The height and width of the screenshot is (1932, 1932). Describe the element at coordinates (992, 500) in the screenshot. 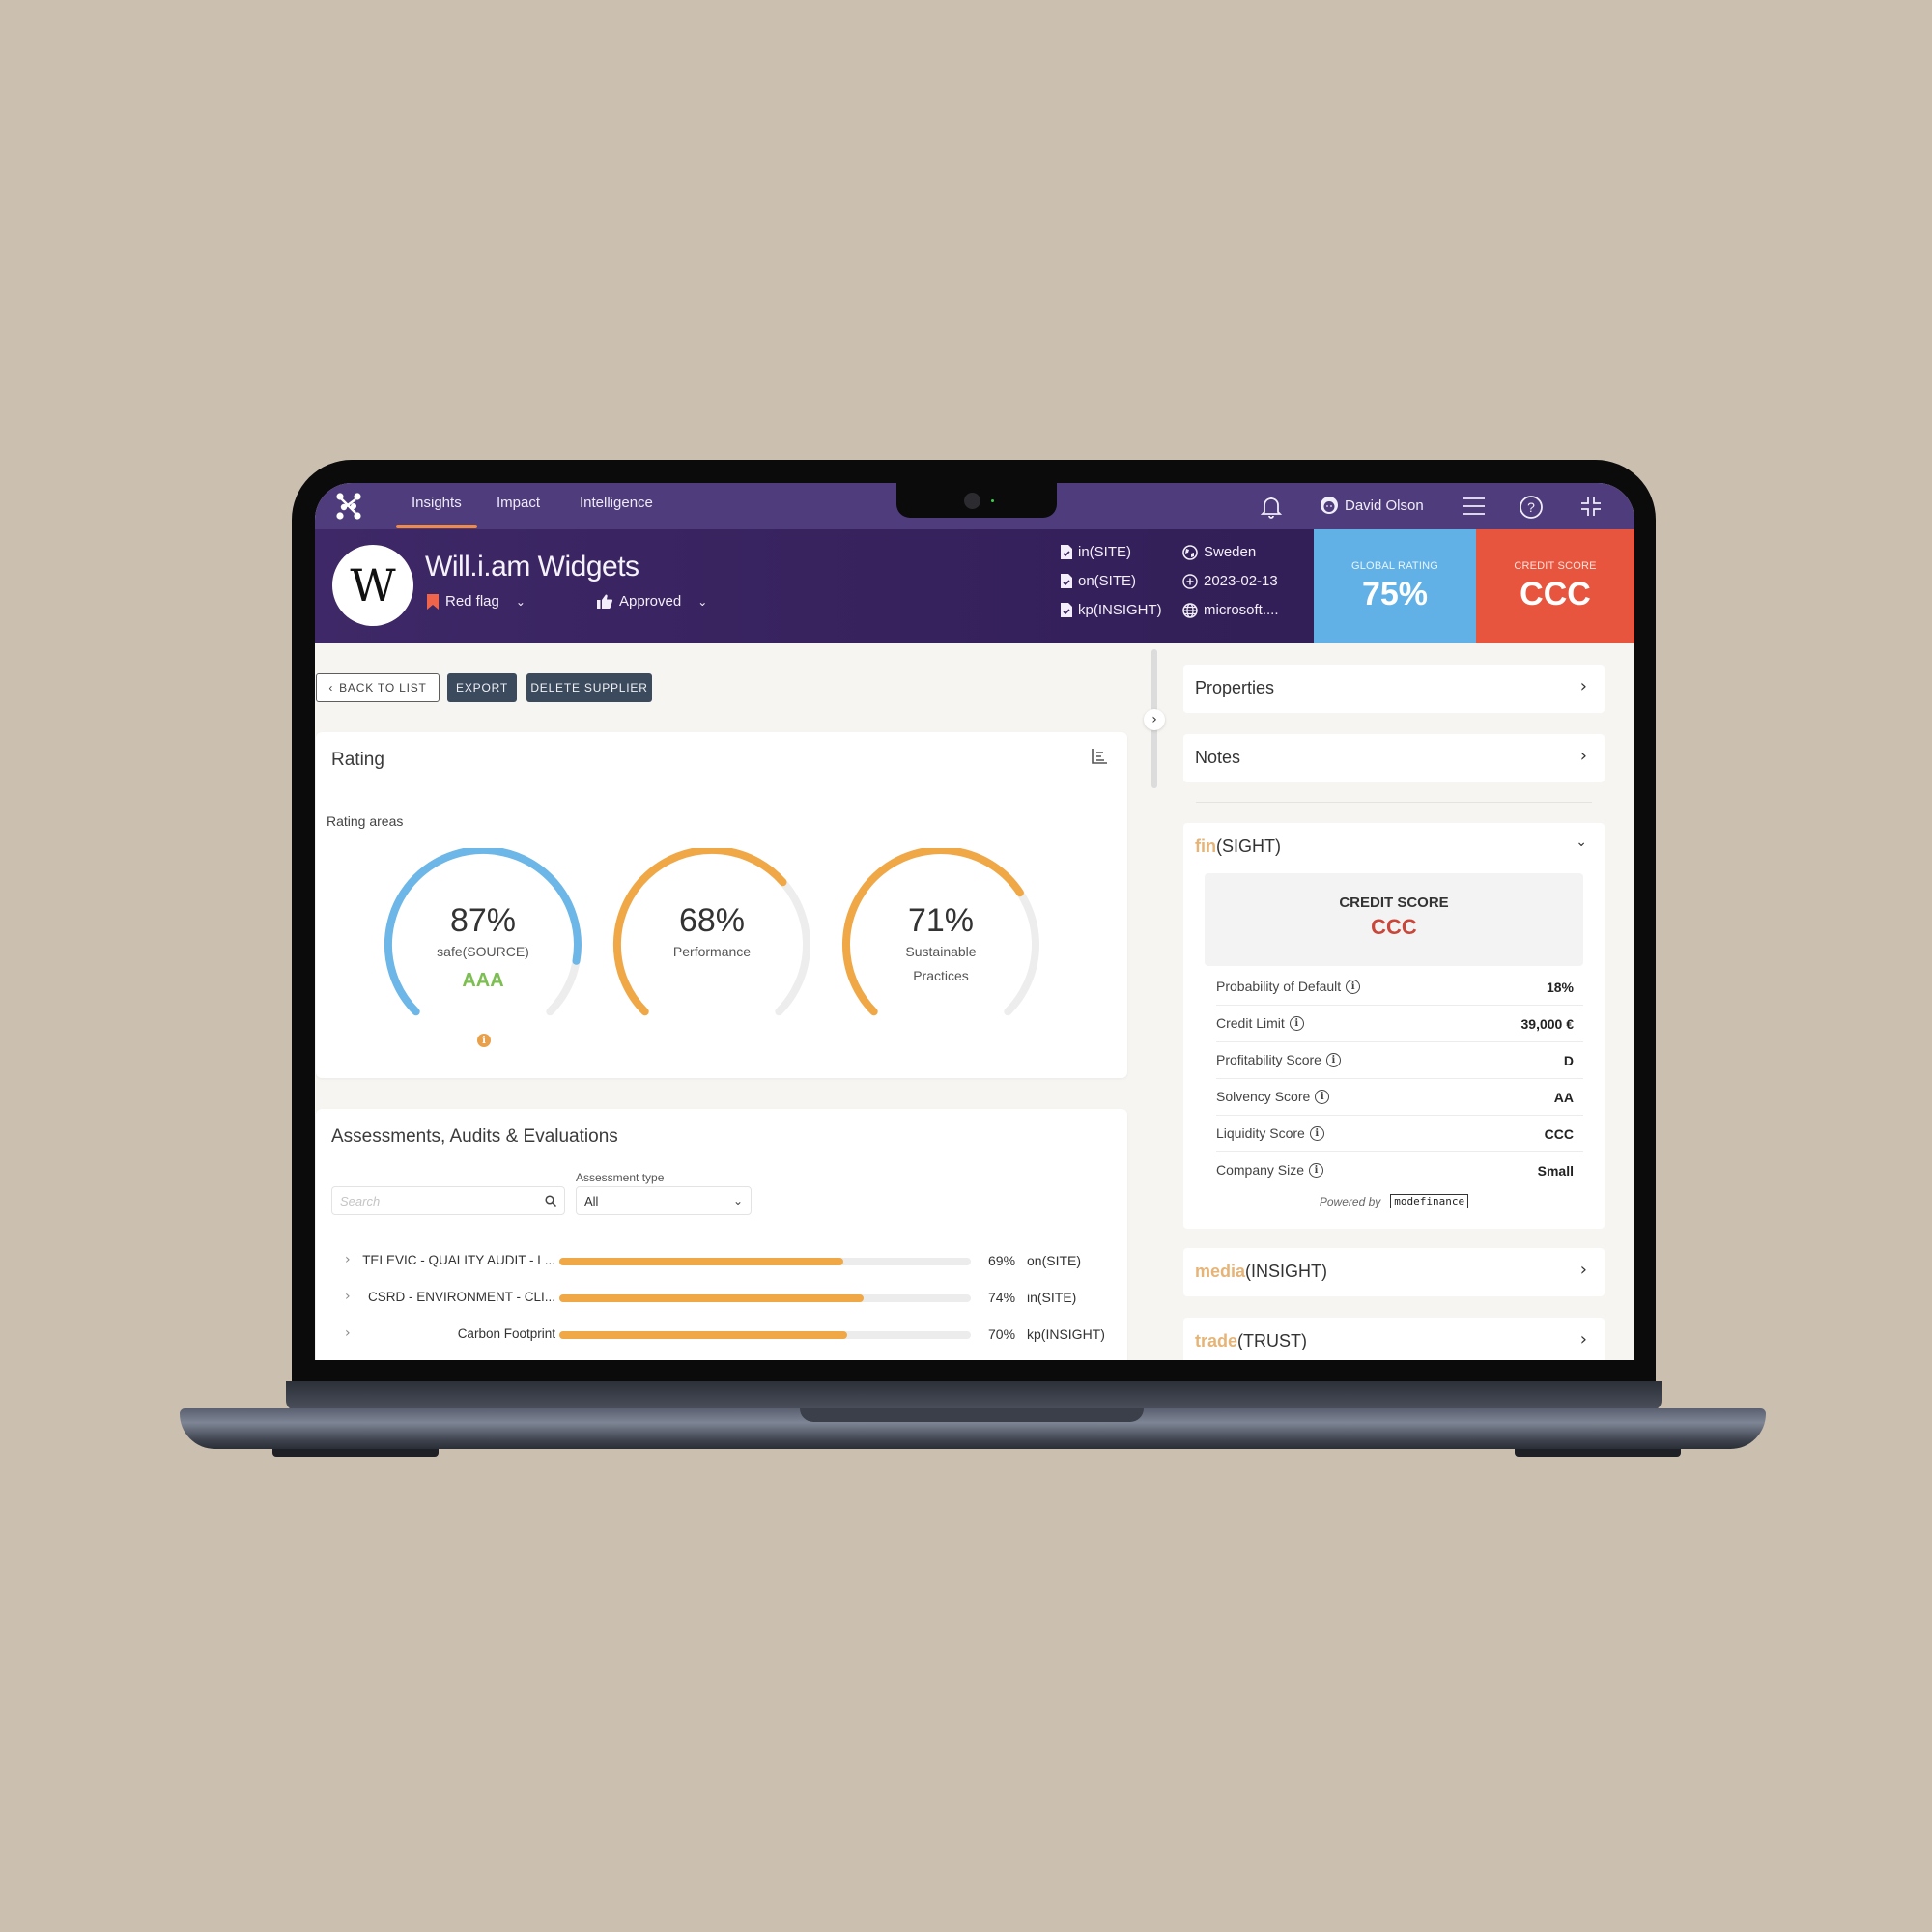

I see `camera-led` at that location.